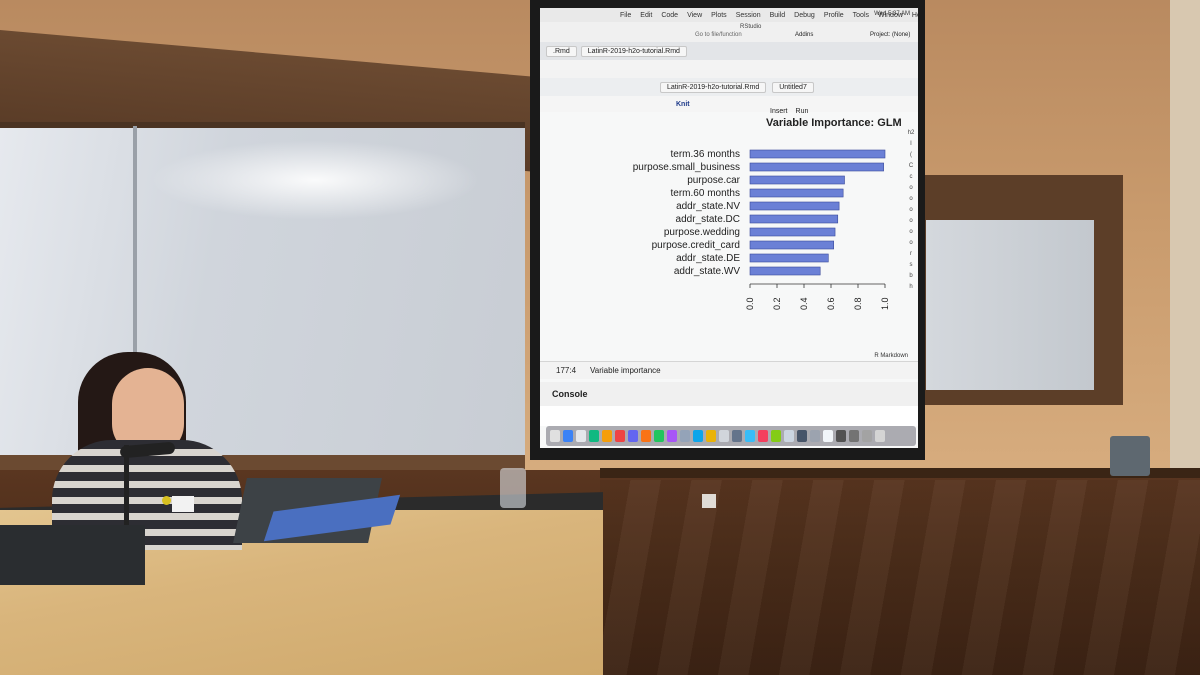 The image size is (1200, 675). What do you see at coordinates (834, 15) in the screenshot?
I see `menu-profile: Profile` at bounding box center [834, 15].